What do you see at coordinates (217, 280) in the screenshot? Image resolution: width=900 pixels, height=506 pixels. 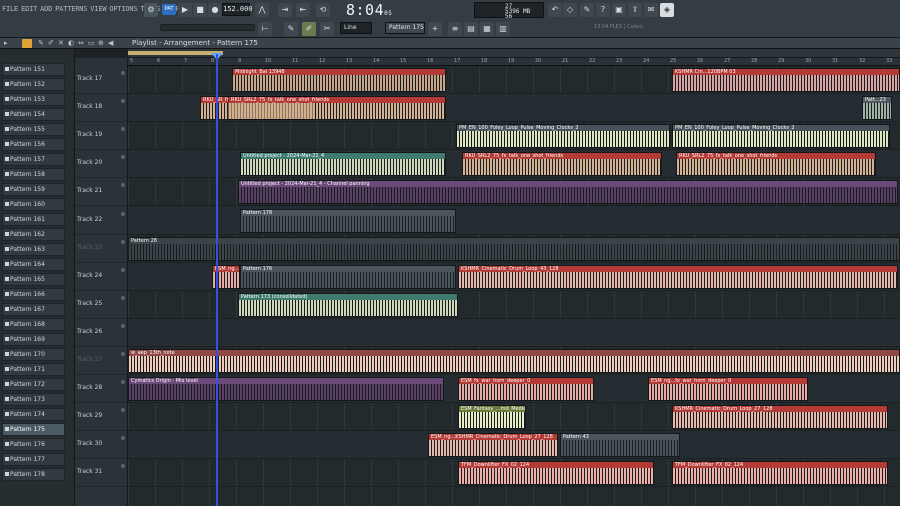 I see `playhead` at bounding box center [217, 280].